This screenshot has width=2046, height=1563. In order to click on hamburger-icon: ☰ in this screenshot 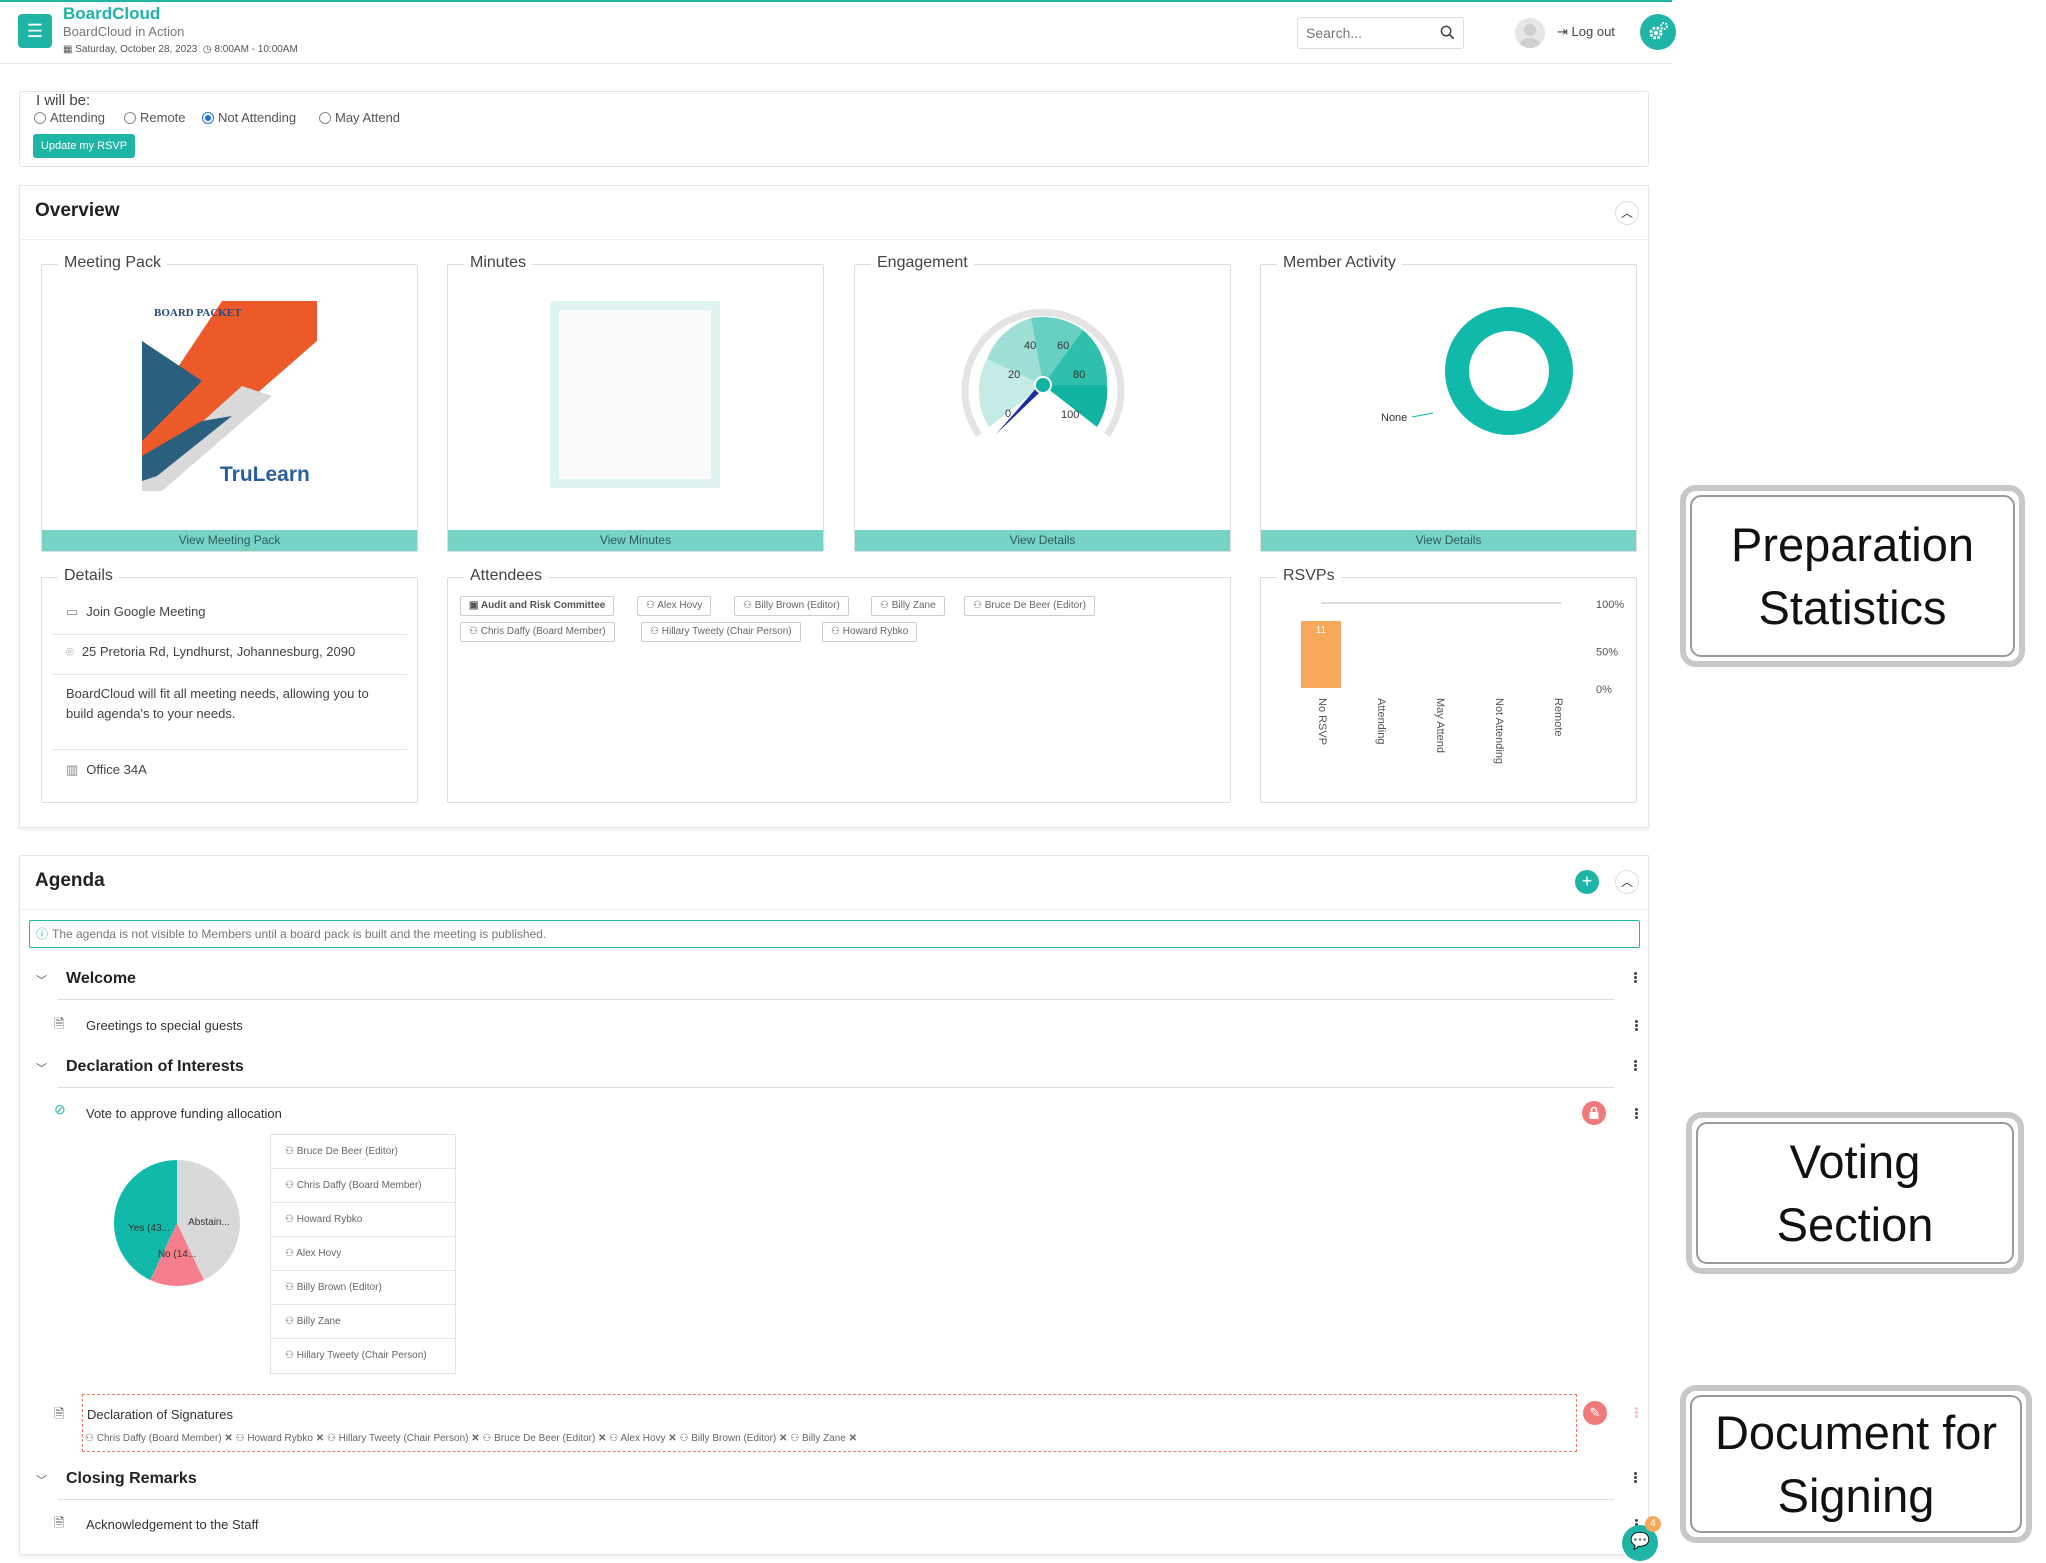, I will do `click(35, 31)`.